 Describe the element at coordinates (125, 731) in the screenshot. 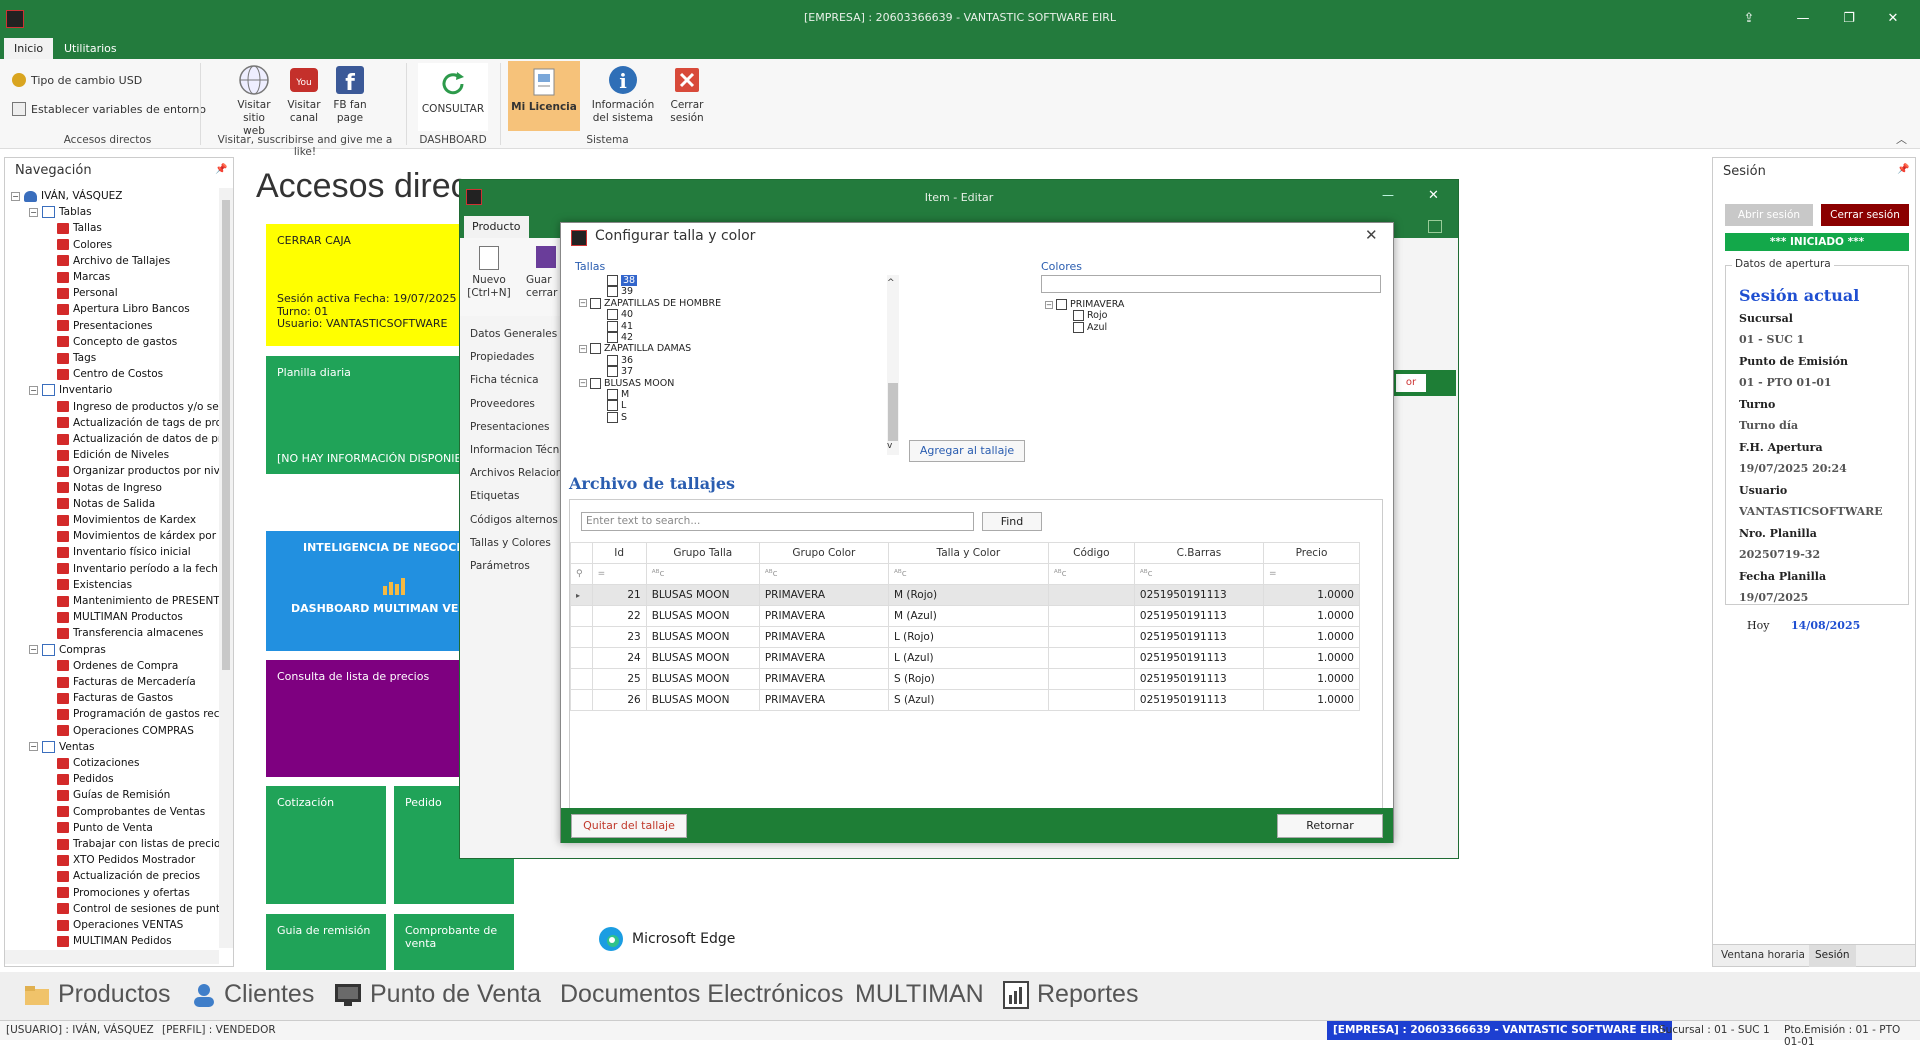

I see `nav-item: Operaciones COMPRAS` at that location.